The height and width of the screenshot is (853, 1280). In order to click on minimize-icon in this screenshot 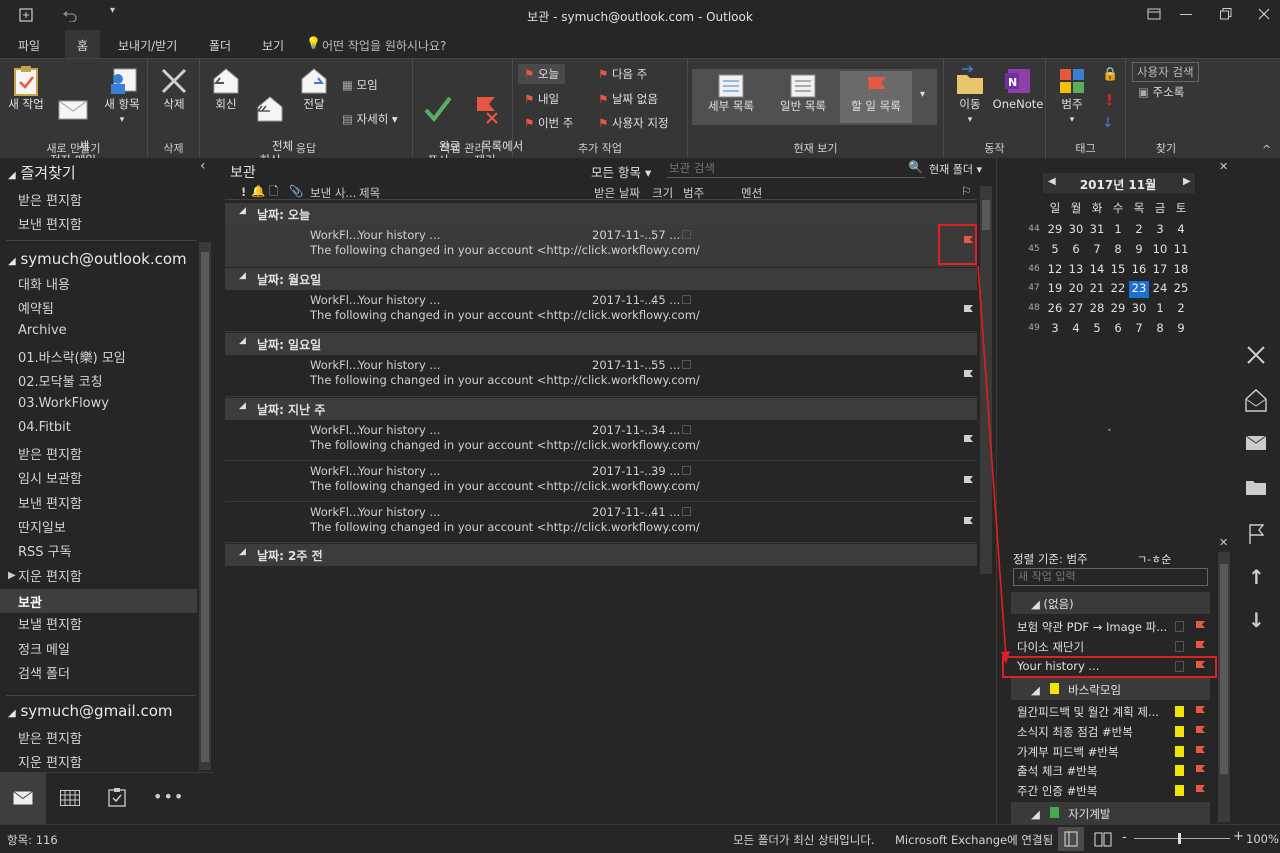, I will do `click(1186, 14)`.